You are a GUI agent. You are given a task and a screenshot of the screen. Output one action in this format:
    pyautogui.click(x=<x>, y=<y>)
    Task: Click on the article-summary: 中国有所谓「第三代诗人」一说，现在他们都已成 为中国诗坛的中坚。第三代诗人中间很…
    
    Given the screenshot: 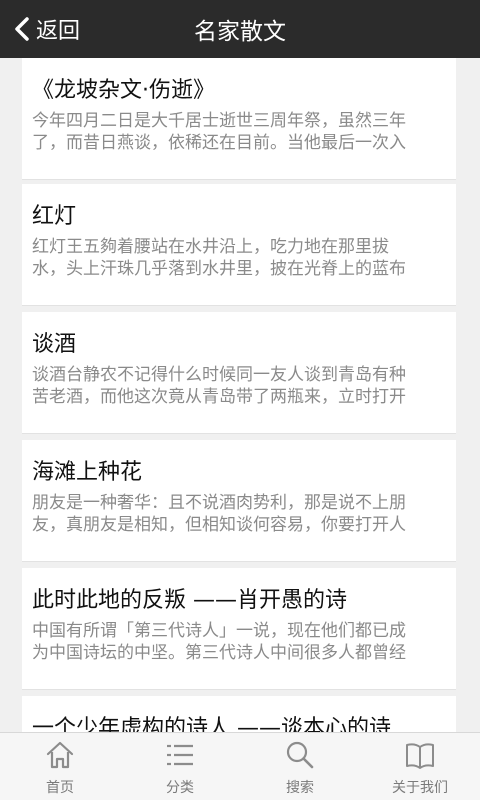 What is the action you would take?
    pyautogui.click(x=219, y=642)
    